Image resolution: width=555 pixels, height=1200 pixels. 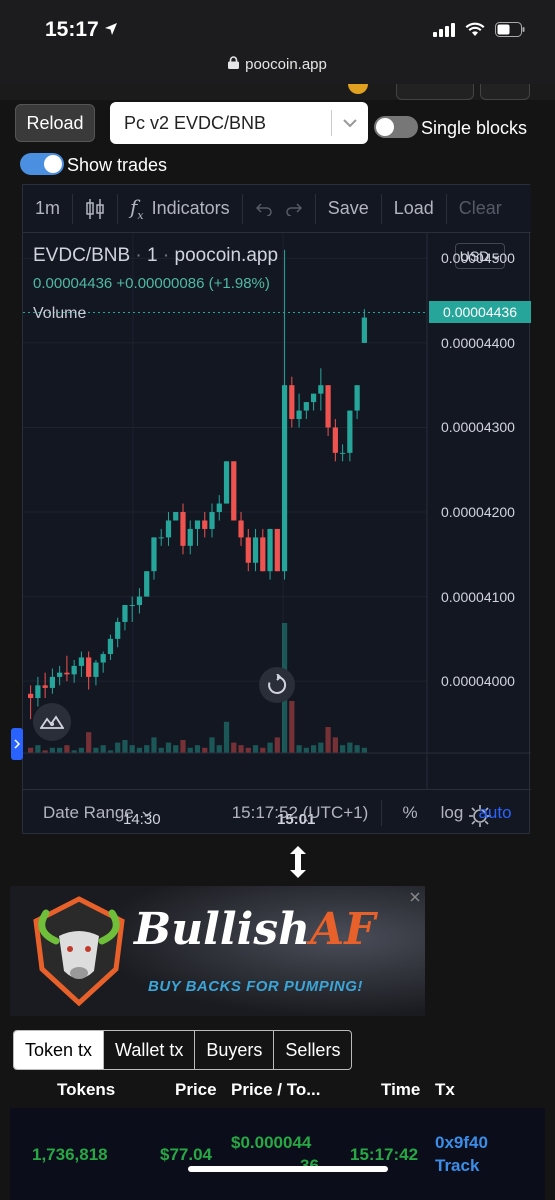 What do you see at coordinates (277, 685) in the screenshot?
I see `reset-chart-button` at bounding box center [277, 685].